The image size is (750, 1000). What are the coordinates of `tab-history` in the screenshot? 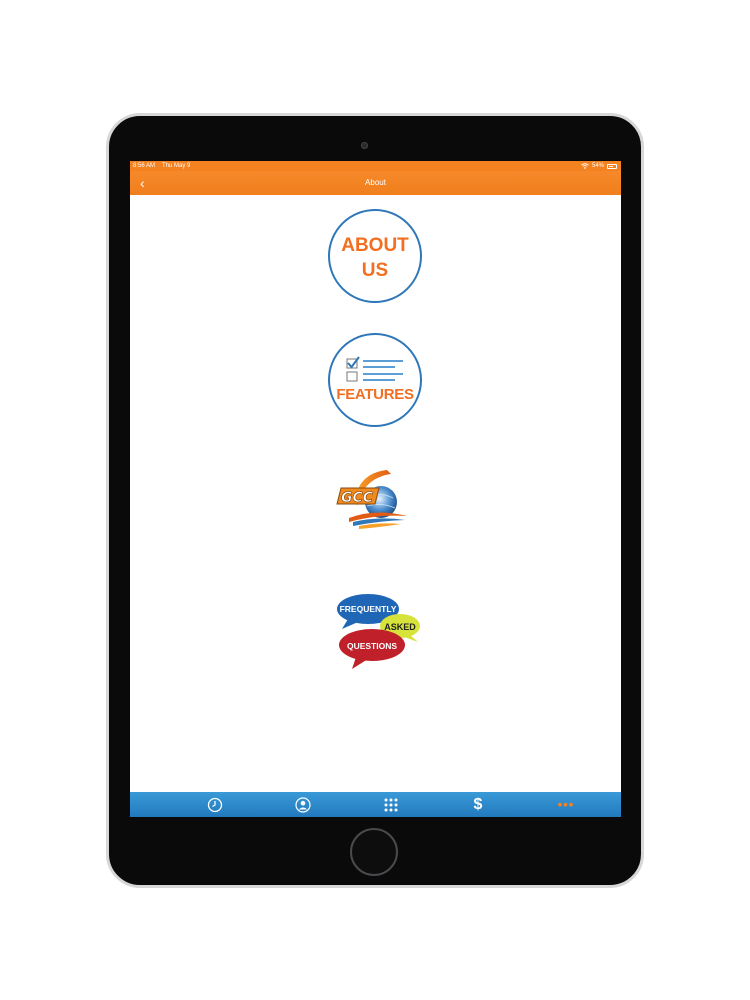 It's located at (215, 804).